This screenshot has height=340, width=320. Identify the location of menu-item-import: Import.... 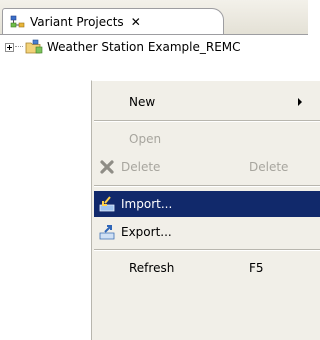
(207, 204).